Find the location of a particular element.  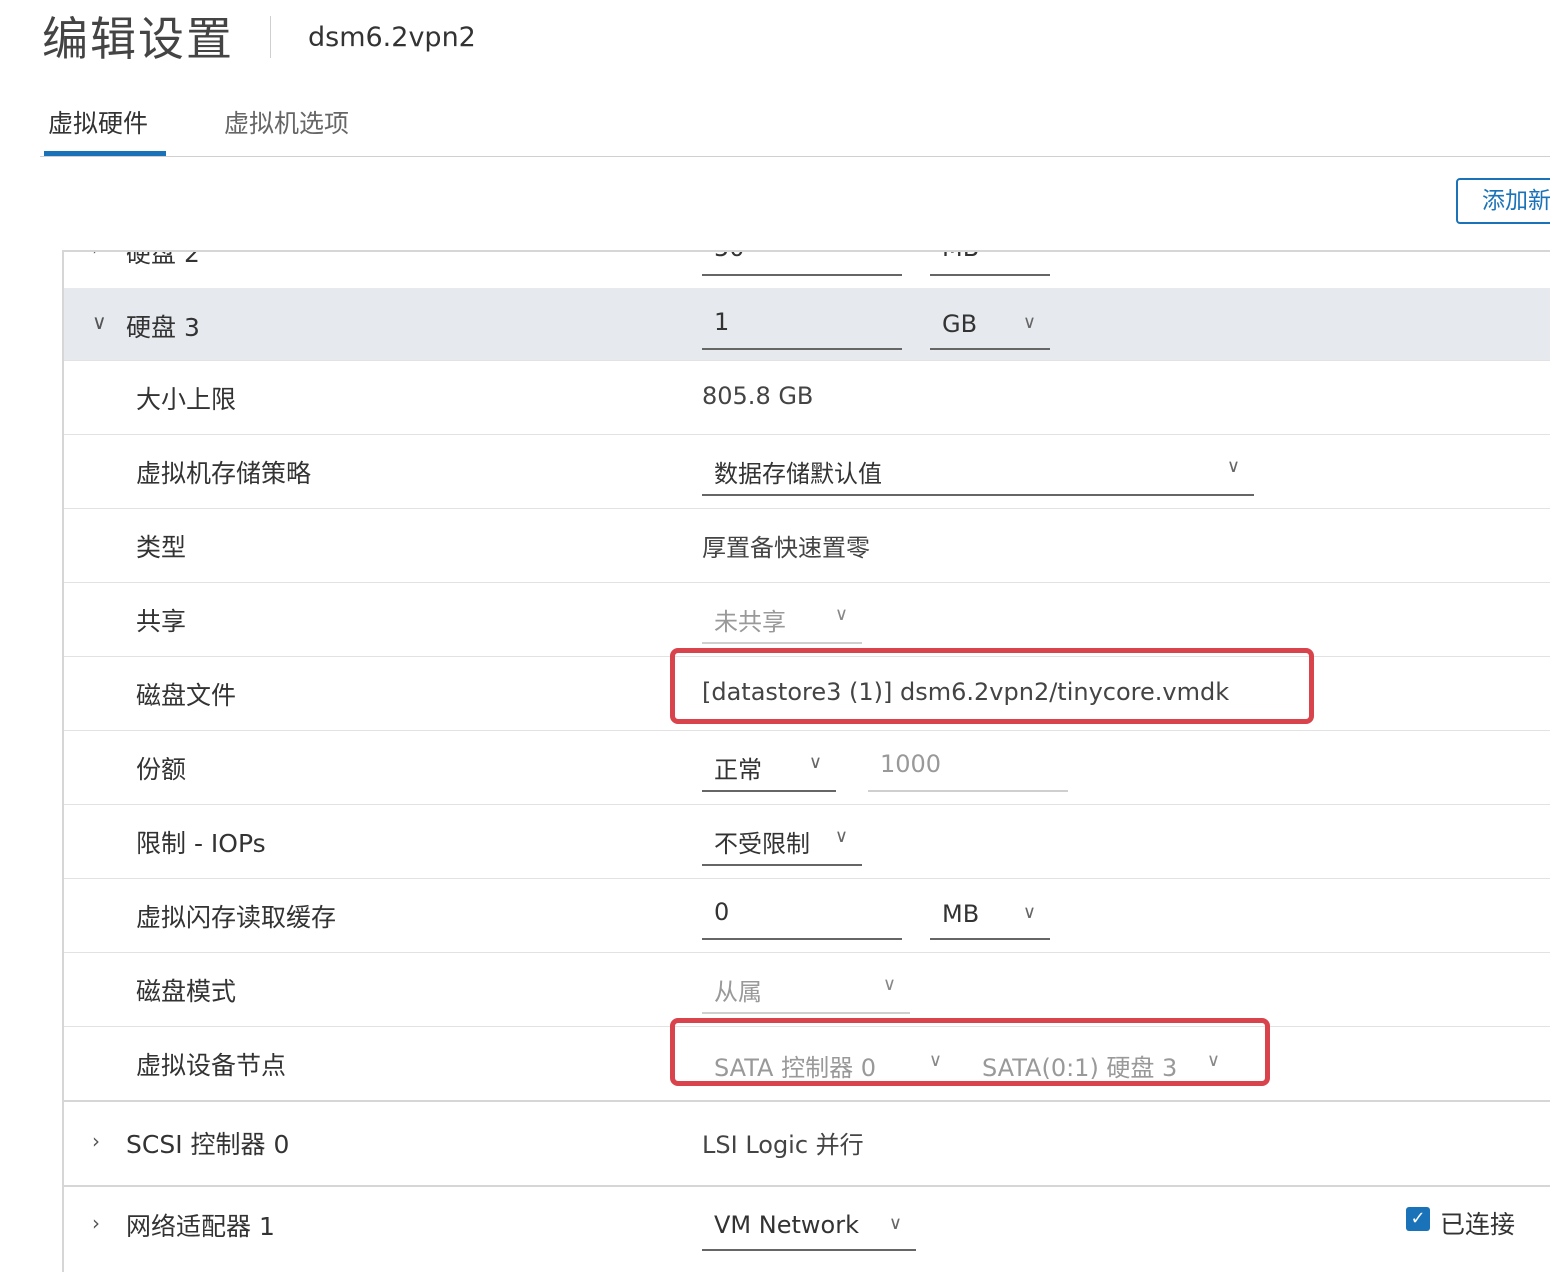

page-title: 编辑设置 is located at coordinates (138, 39).